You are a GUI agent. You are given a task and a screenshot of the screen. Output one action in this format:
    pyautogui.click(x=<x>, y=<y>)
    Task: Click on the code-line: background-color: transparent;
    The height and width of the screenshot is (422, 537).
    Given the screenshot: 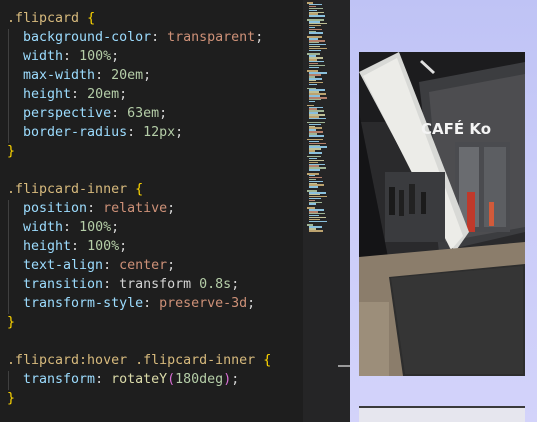 What is the action you would take?
    pyautogui.click(x=135, y=37)
    